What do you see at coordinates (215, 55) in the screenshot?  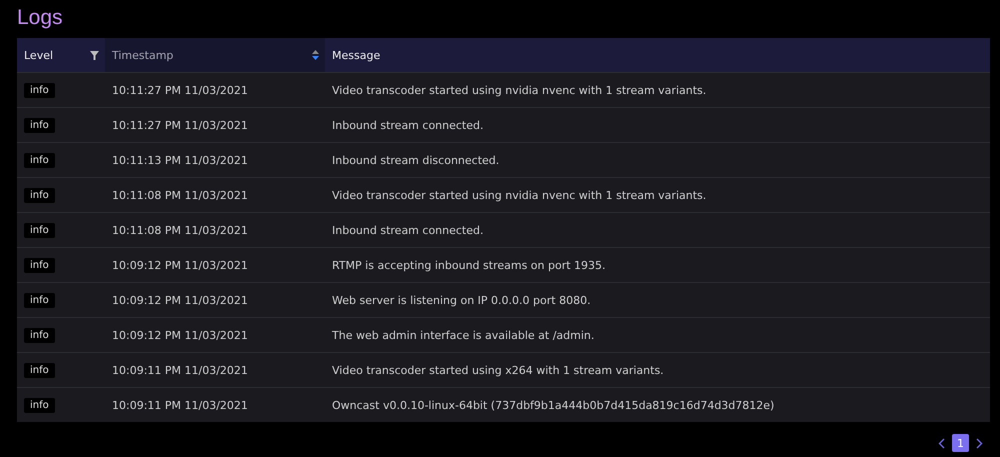 I see `column-header: Timestamp` at bounding box center [215, 55].